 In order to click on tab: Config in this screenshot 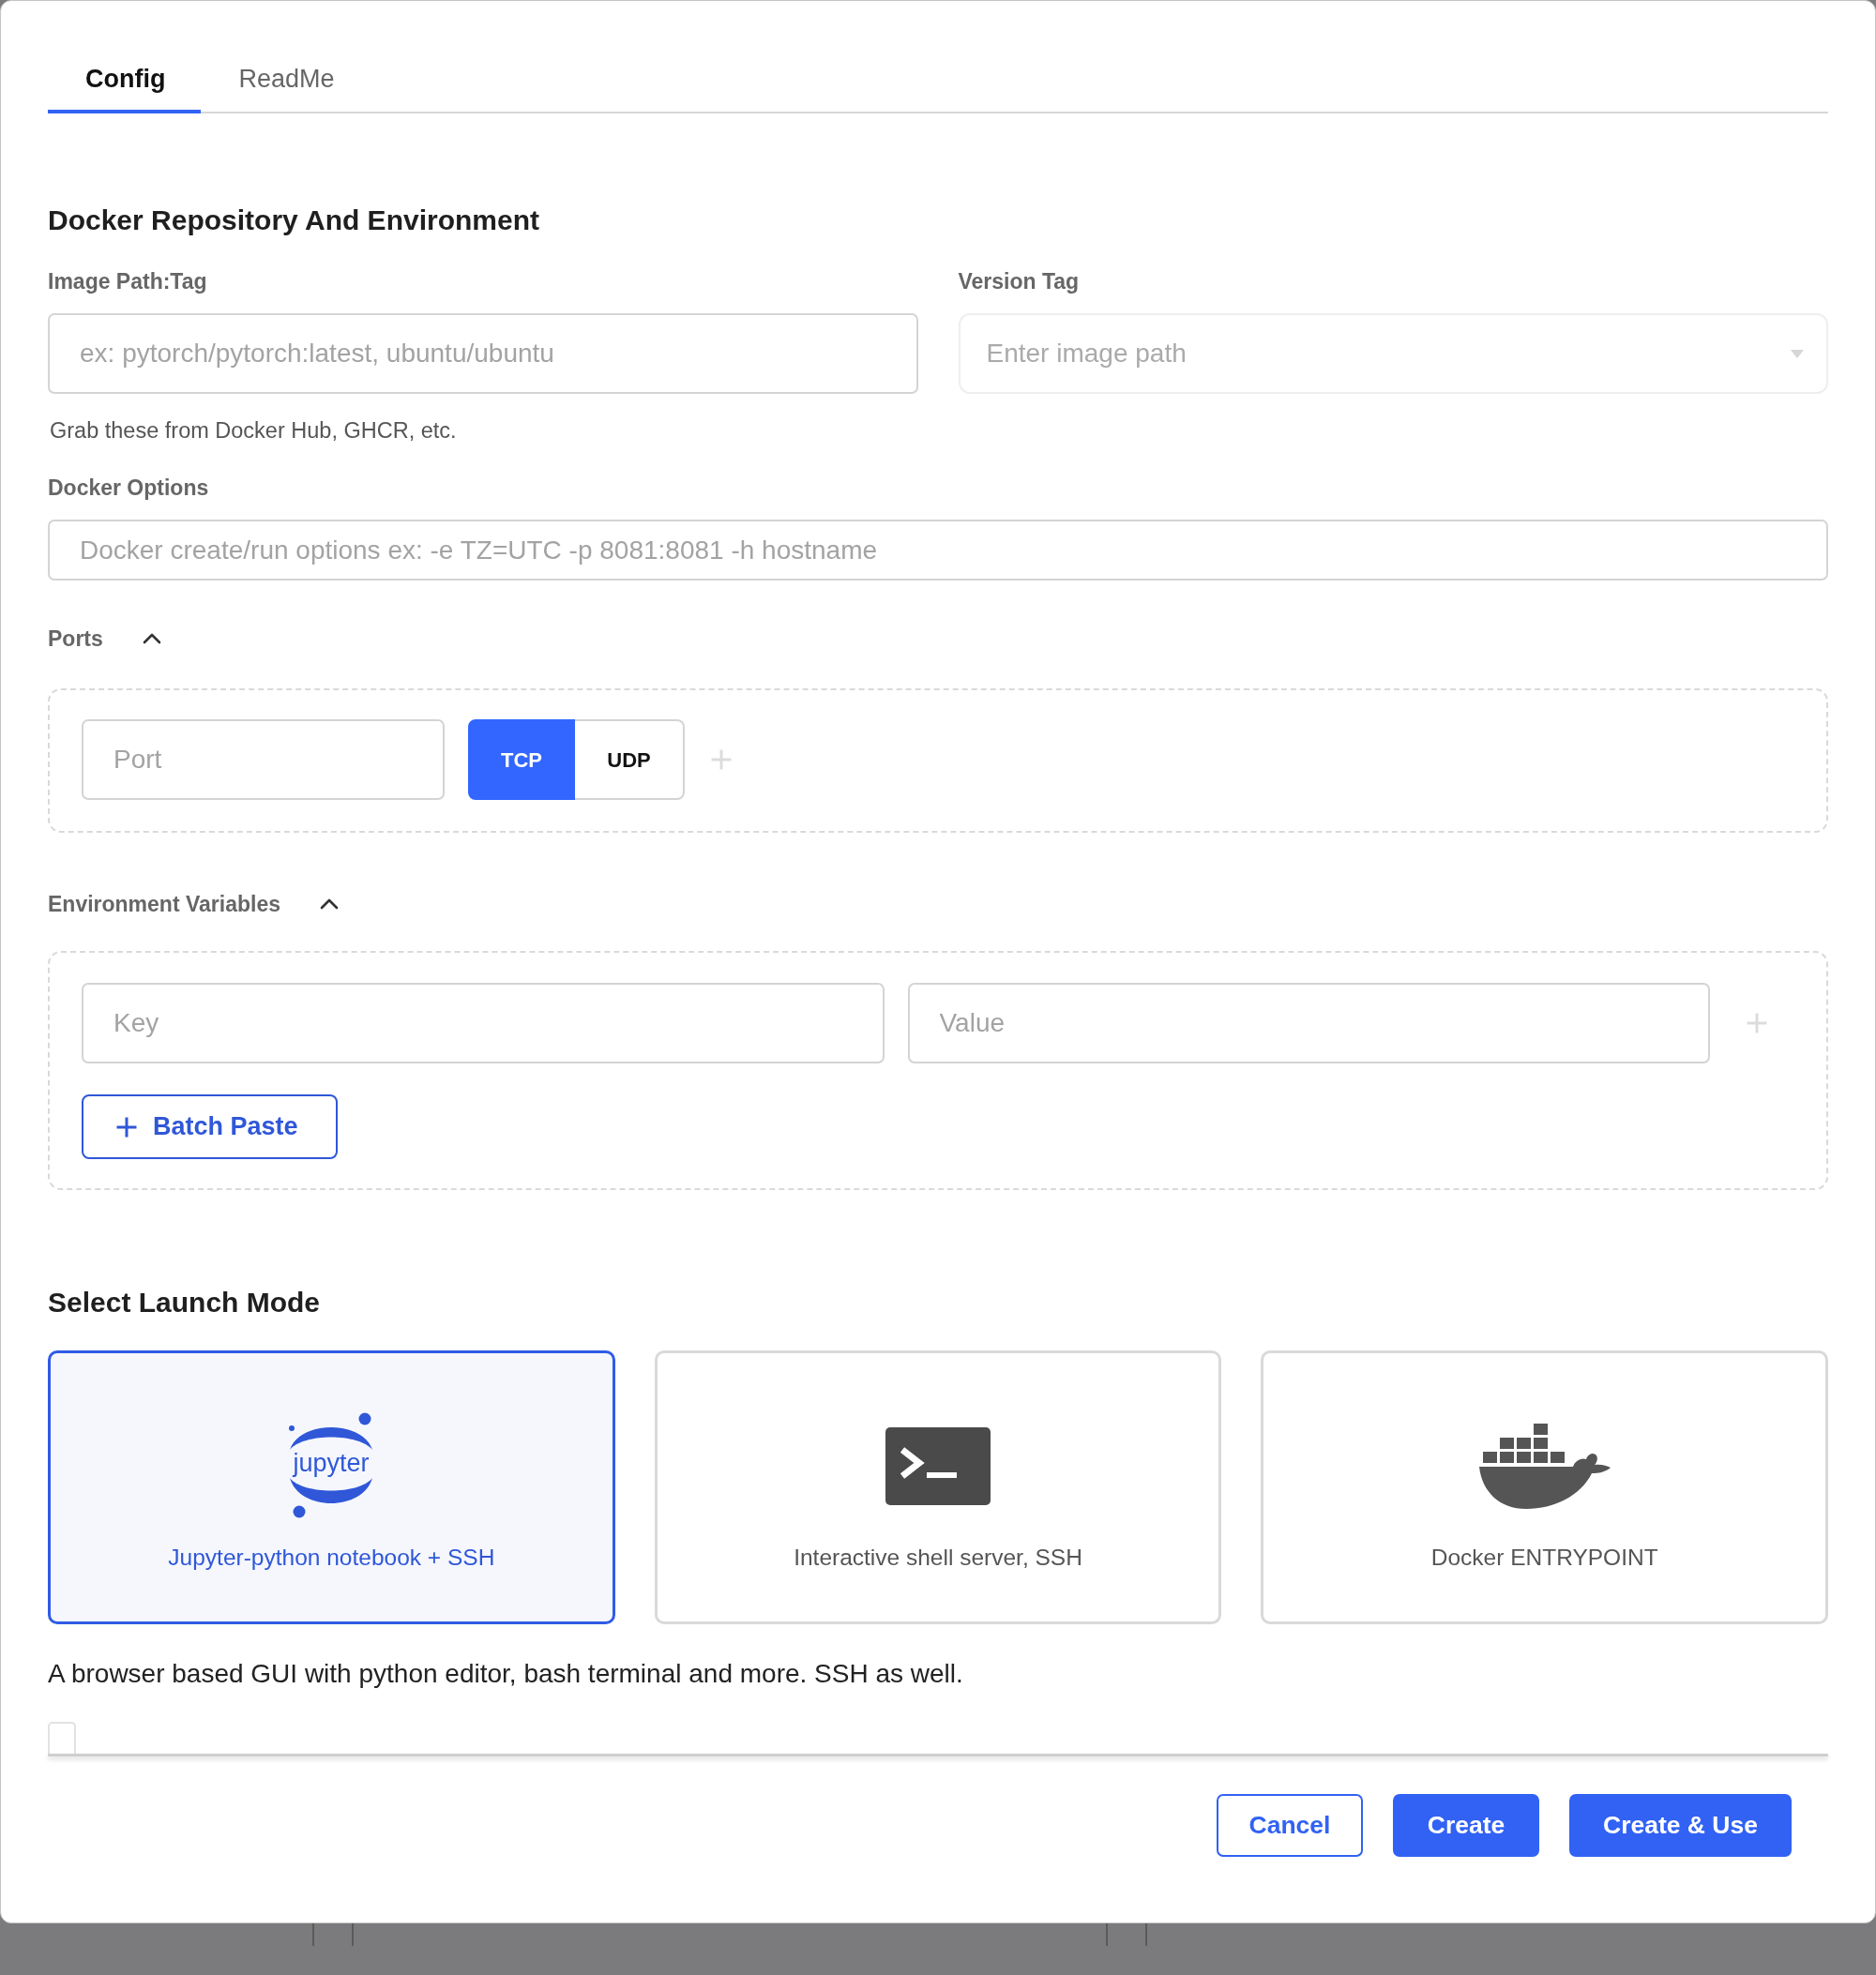, I will do `click(125, 80)`.